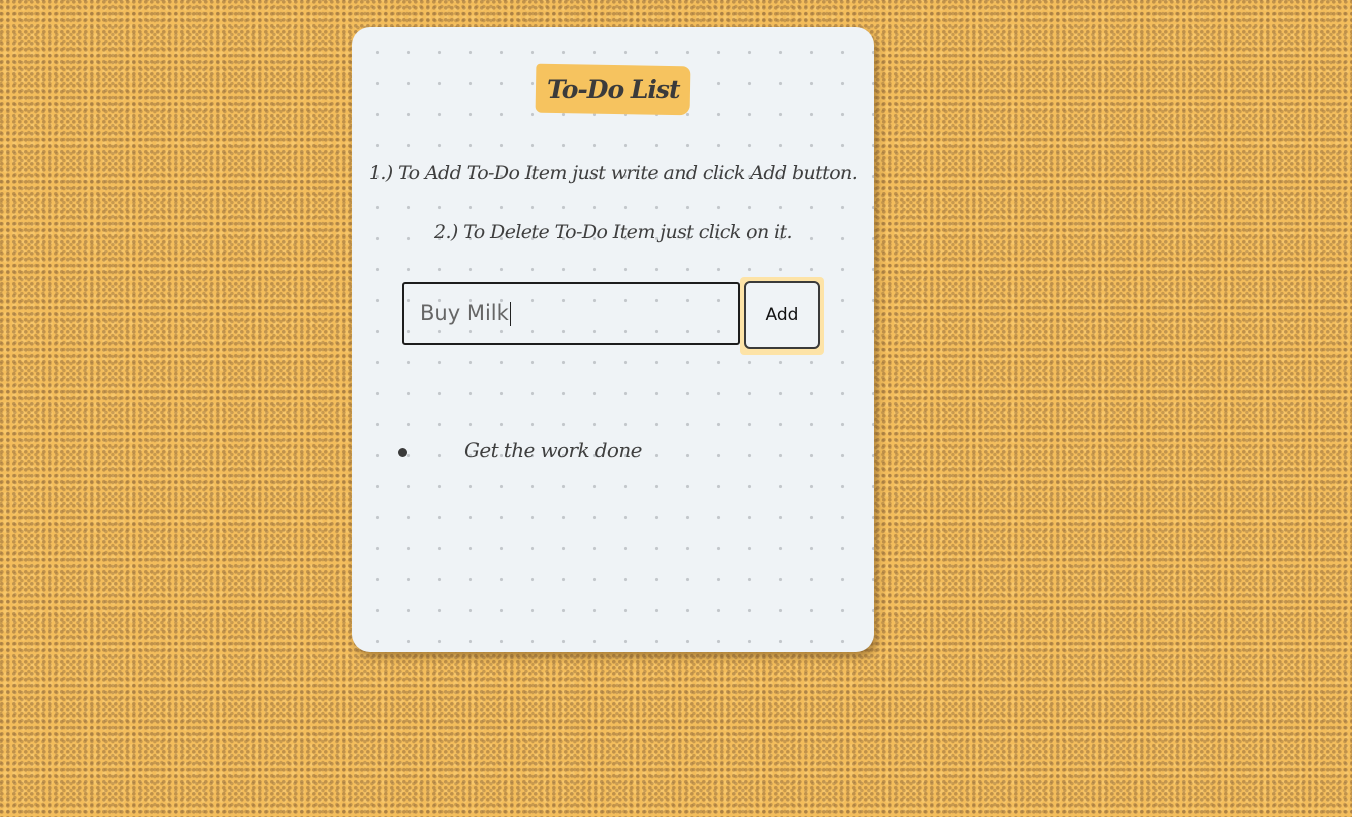 This screenshot has height=817, width=1352. Describe the element at coordinates (571, 313) in the screenshot. I see `todo-input: Buy Milk` at that location.